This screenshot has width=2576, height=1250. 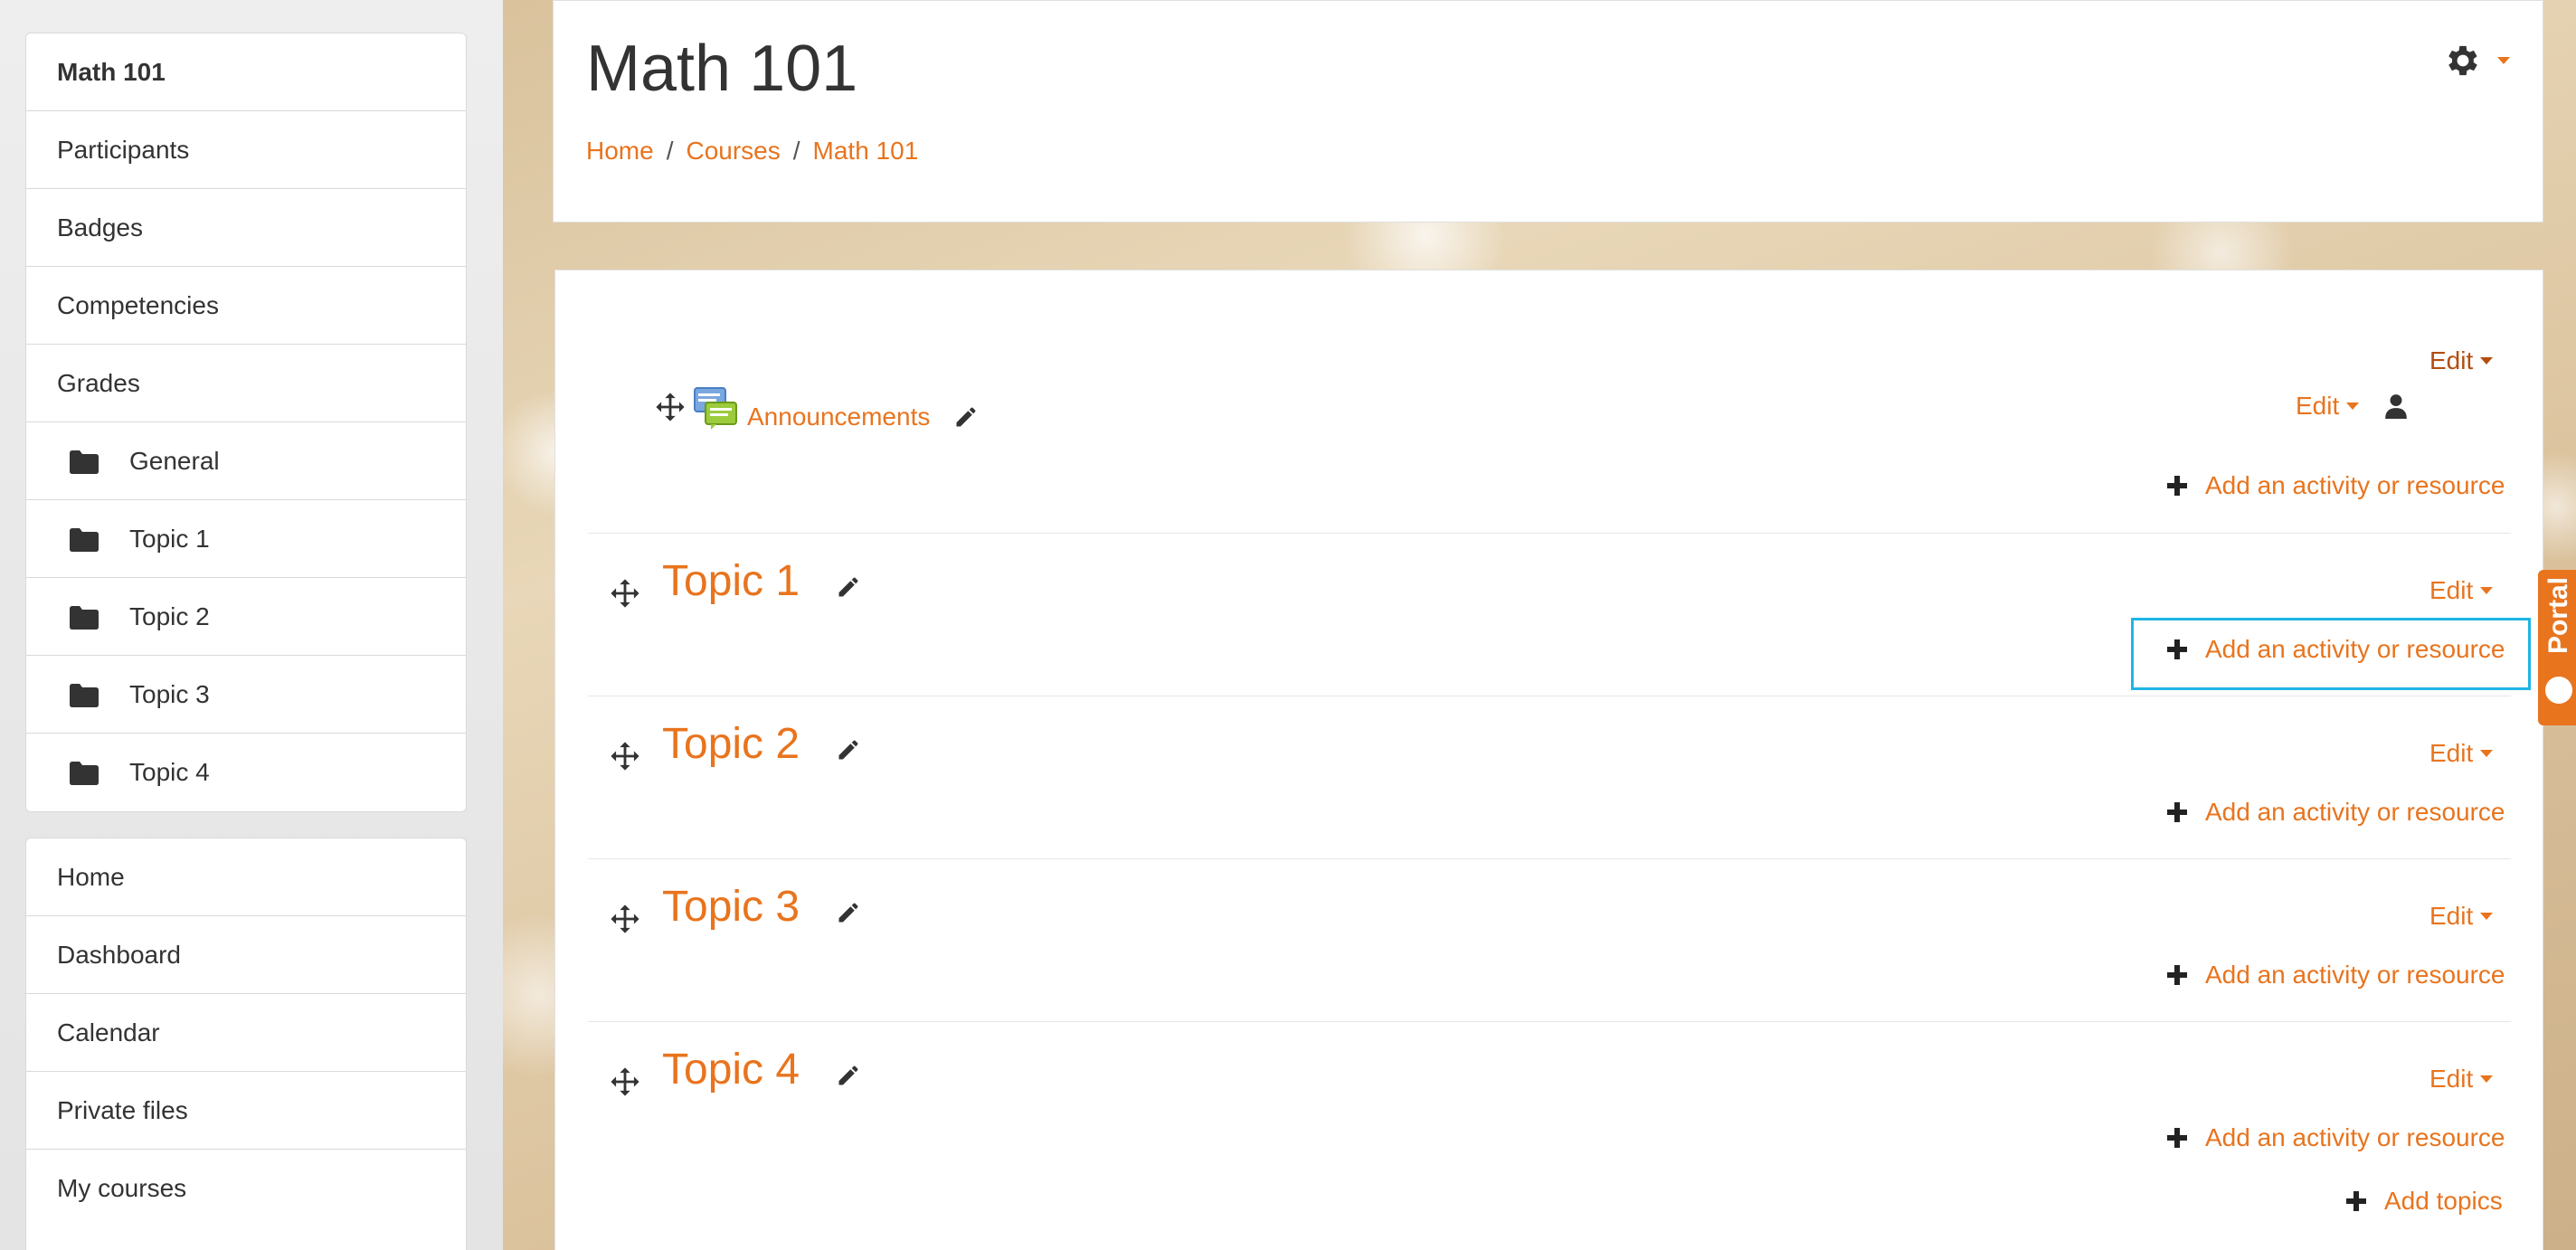 I want to click on topic-4-add-activity-link: Add an activity or resource, so click(x=2336, y=1137).